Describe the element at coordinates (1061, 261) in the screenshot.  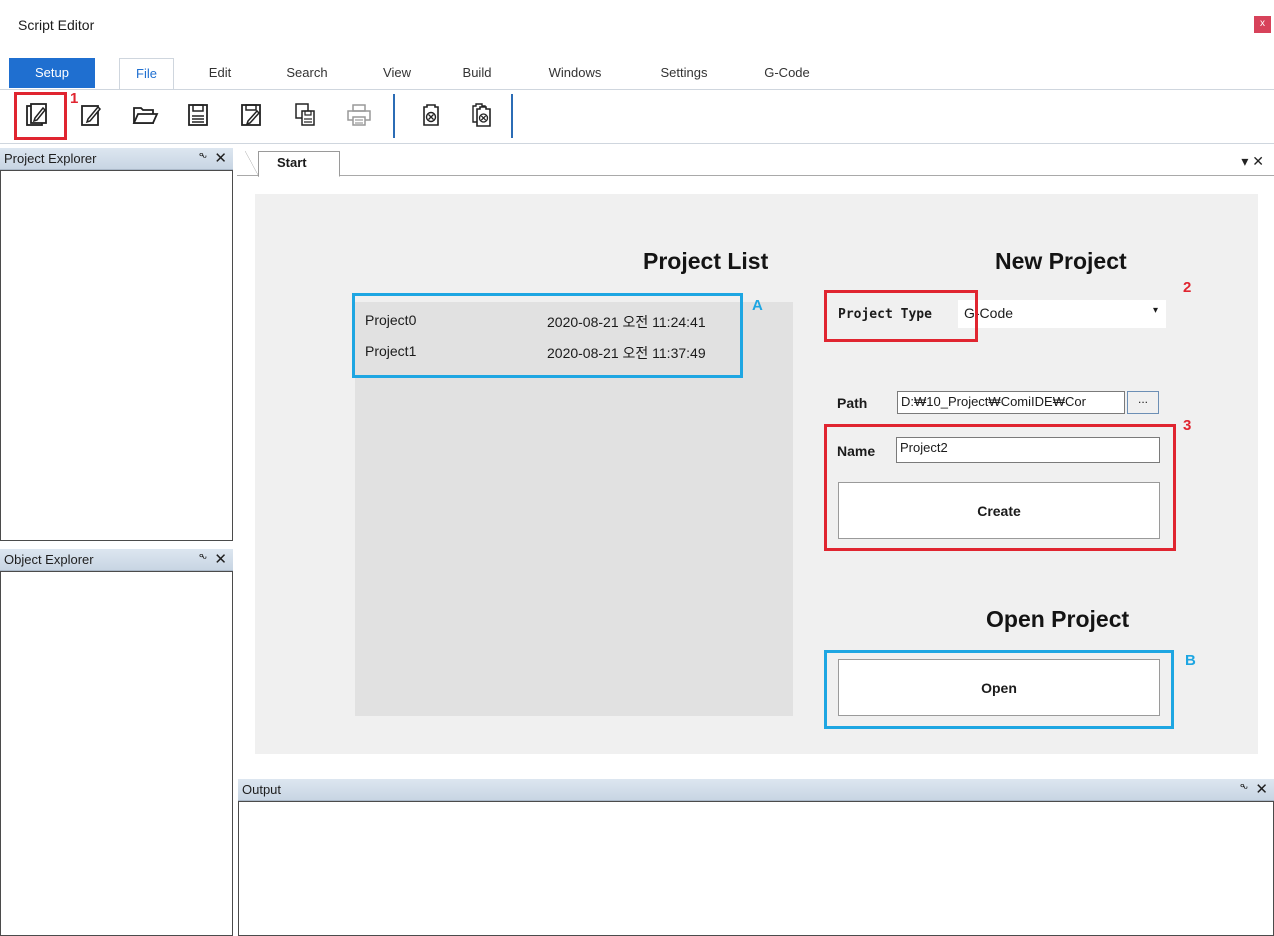
I see `new-project-title: New Project` at that location.